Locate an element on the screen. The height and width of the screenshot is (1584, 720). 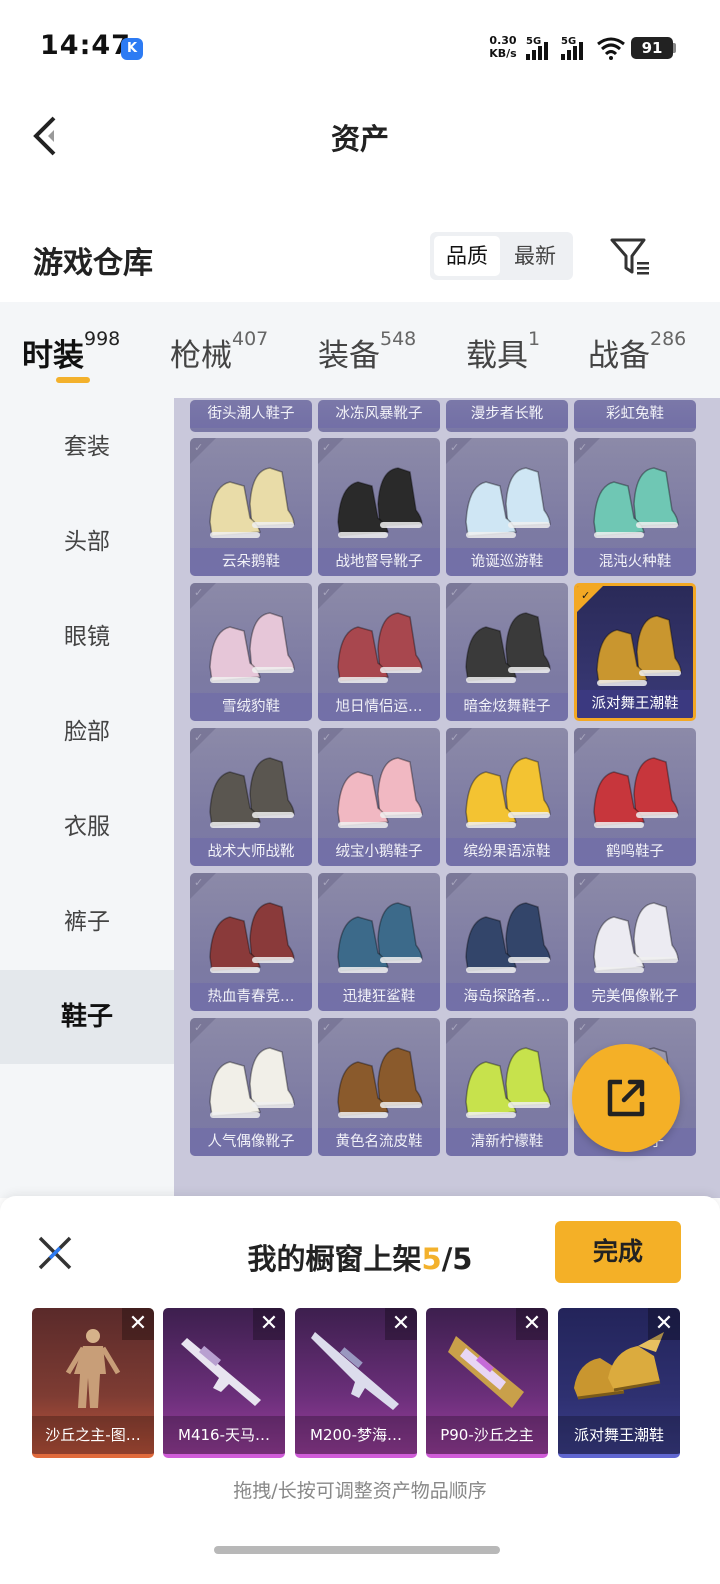
grid-item: ✓ 清新柠檬鞋 is located at coordinates (507, 1087).